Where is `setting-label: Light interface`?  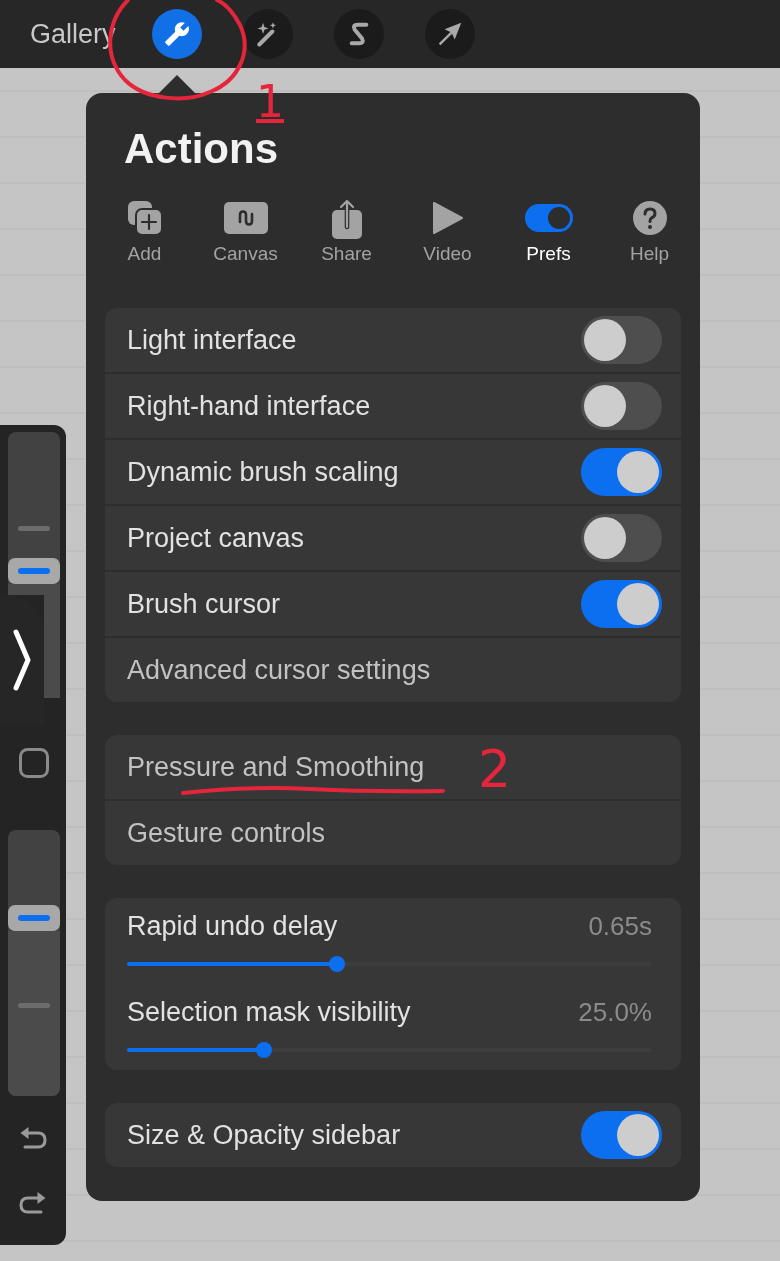 setting-label: Light interface is located at coordinates (212, 340).